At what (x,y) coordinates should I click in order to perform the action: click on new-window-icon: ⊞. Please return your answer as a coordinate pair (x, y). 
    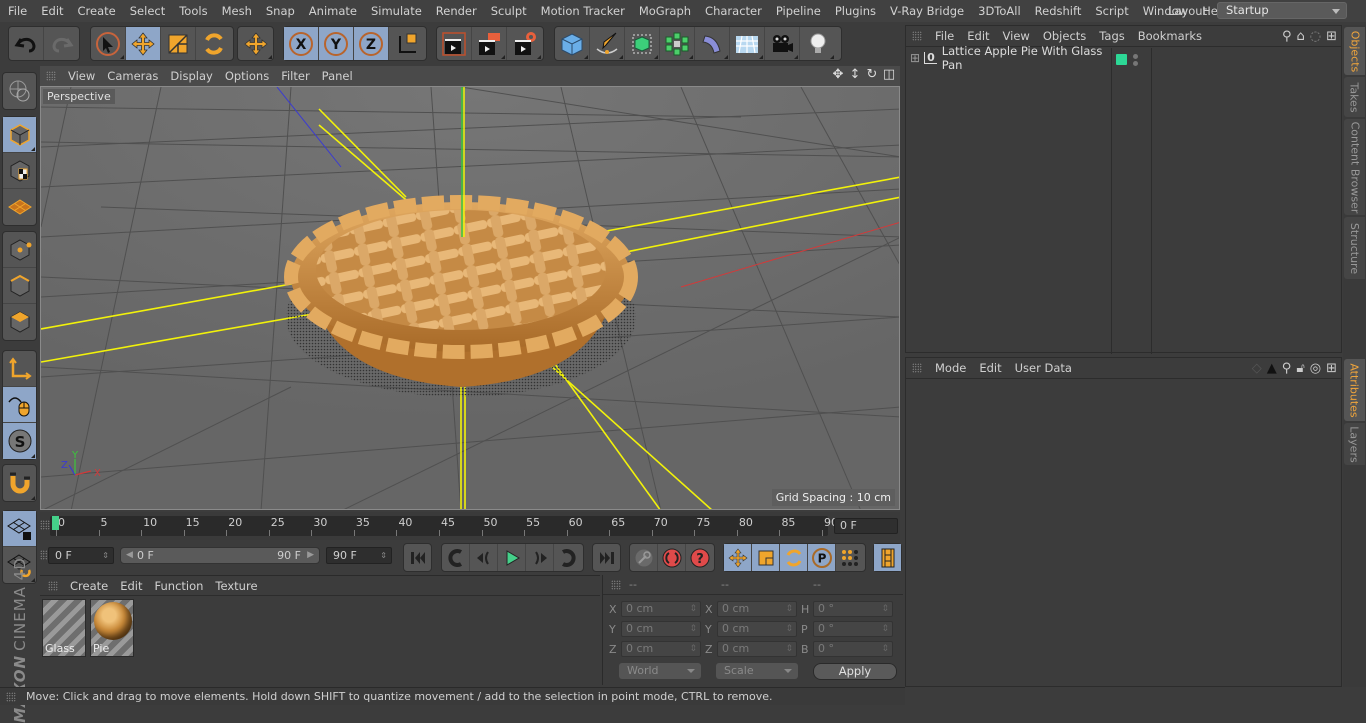
    Looking at the image, I should click on (1331, 36).